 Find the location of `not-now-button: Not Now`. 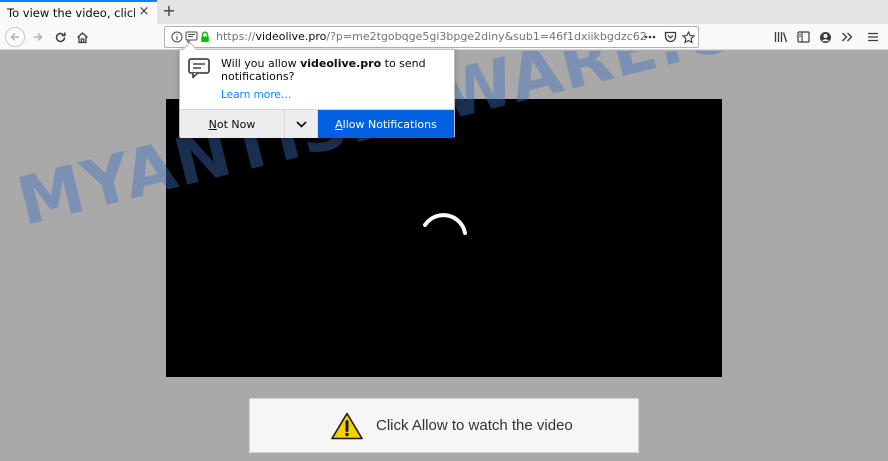

not-now-button: Not Now is located at coordinates (232, 124).